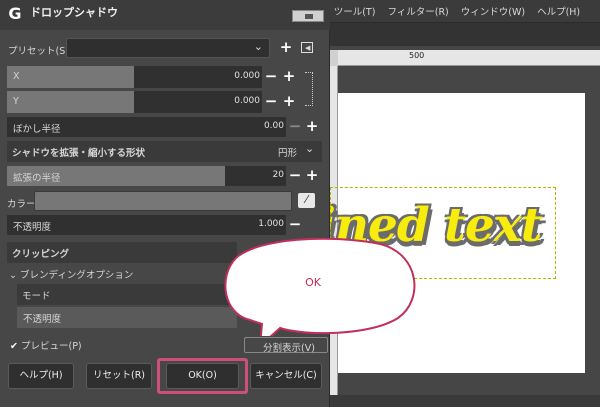 Image resolution: width=600 pixels, height=407 pixels. What do you see at coordinates (163, 201) in the screenshot?
I see `shadow-color-button` at bounding box center [163, 201].